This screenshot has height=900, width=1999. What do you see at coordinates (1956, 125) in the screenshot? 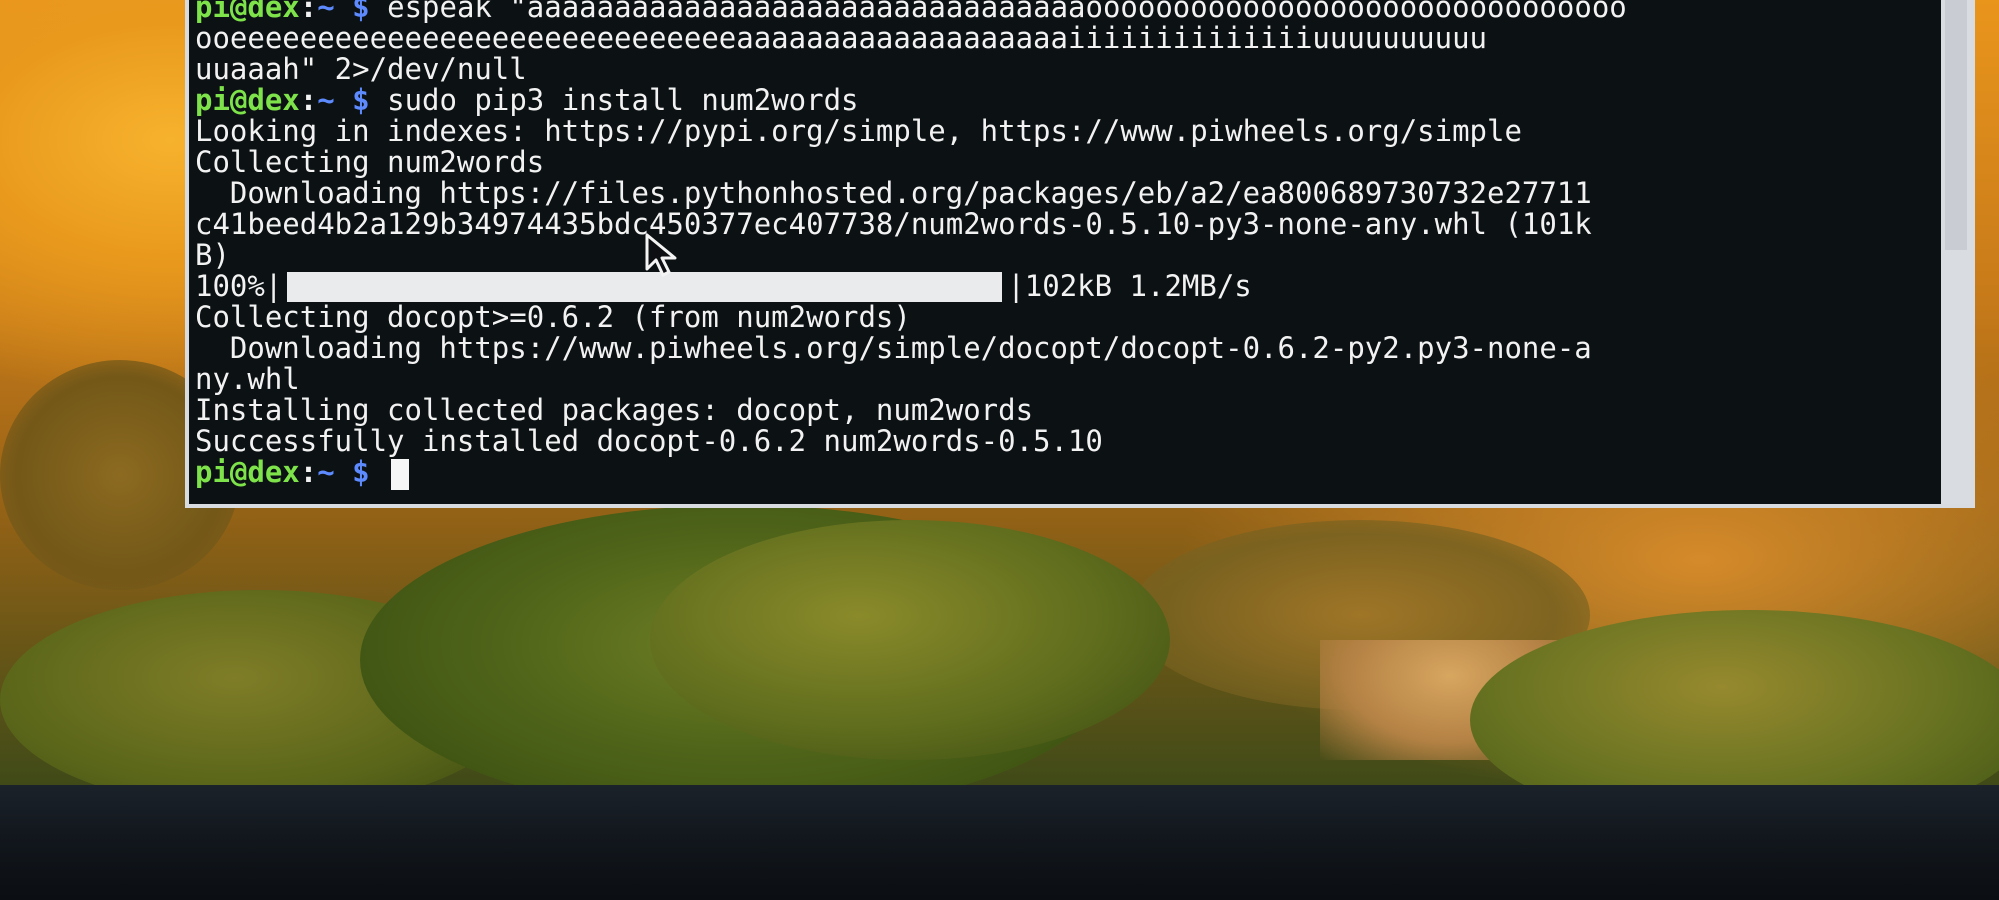
I see `scrollbar-thumb` at bounding box center [1956, 125].